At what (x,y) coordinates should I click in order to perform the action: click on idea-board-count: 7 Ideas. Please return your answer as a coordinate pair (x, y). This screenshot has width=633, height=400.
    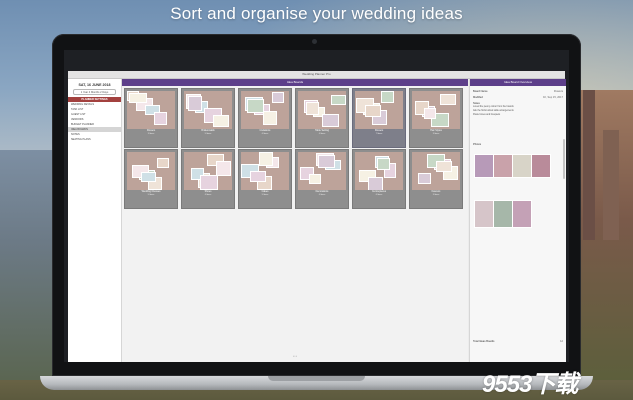
    Looking at the image, I should click on (379, 134).